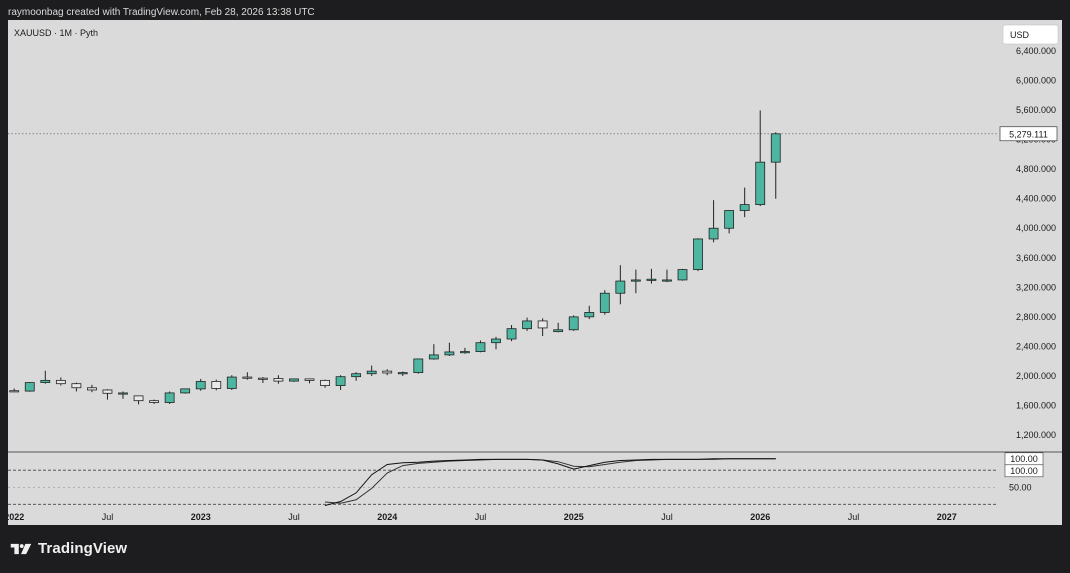 The width and height of the screenshot is (1070, 573). I want to click on x-tick-label: 2025, so click(574, 517).